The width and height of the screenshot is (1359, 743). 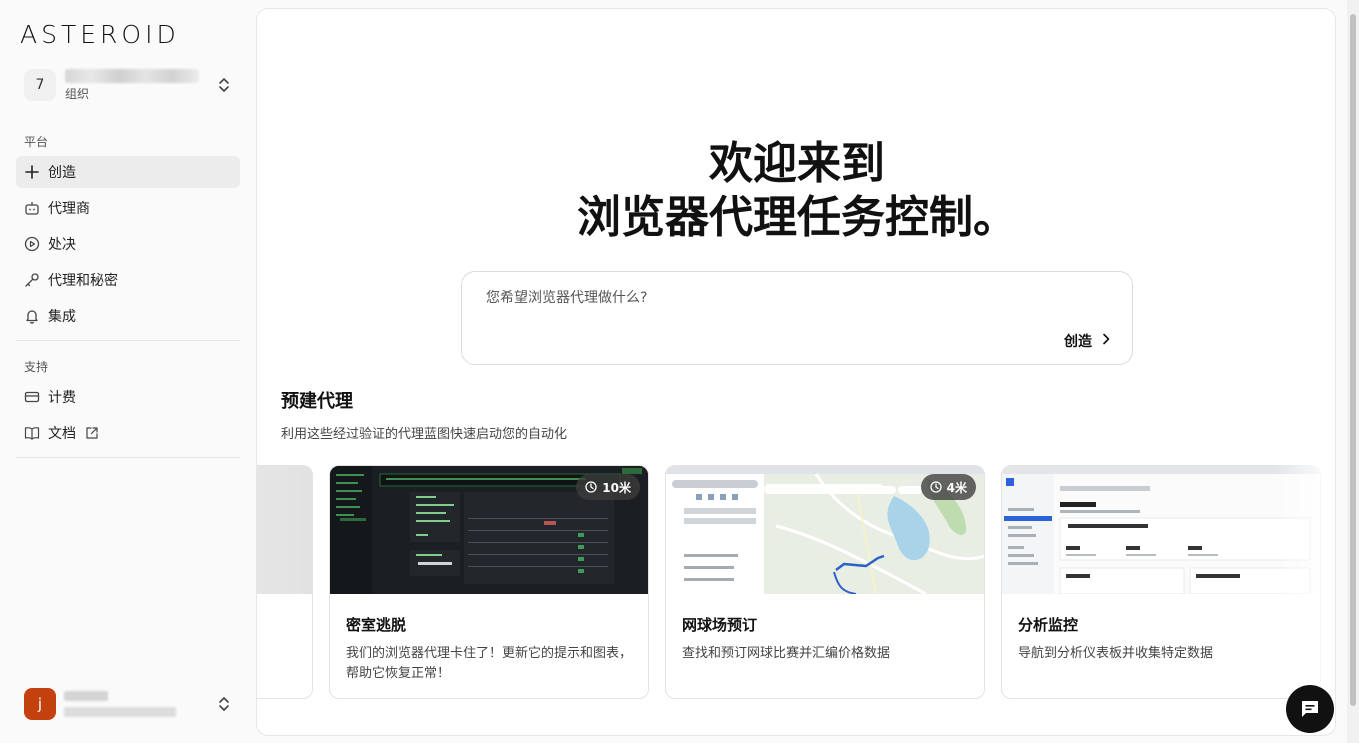 I want to click on chat-support-button, so click(x=1310, y=709).